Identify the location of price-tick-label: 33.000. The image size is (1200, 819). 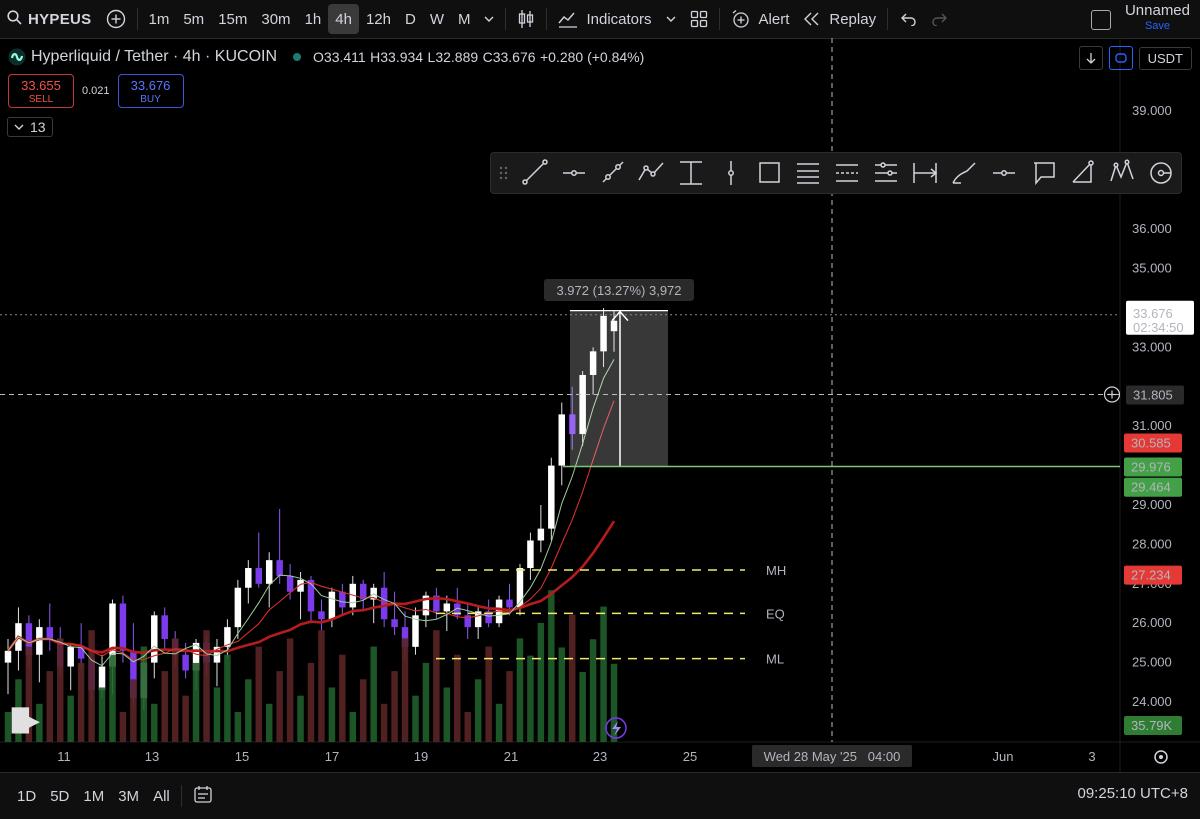
(1152, 346).